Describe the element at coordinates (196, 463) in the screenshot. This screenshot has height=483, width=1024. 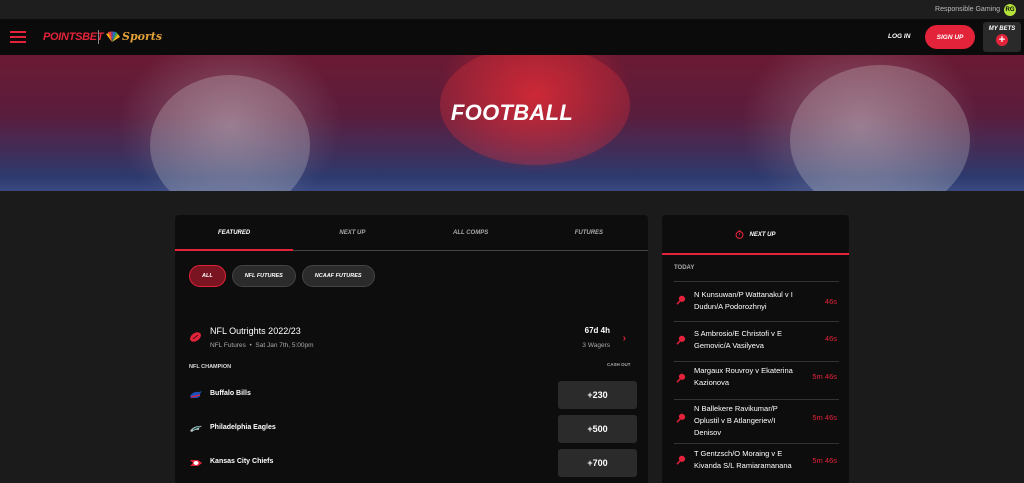
I see `kansas-city-chiefs-logo-icon` at that location.